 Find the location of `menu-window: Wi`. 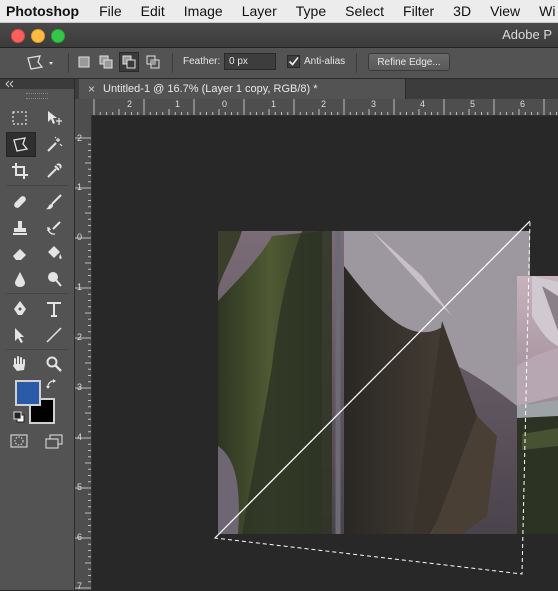

menu-window: Wi is located at coordinates (547, 11).